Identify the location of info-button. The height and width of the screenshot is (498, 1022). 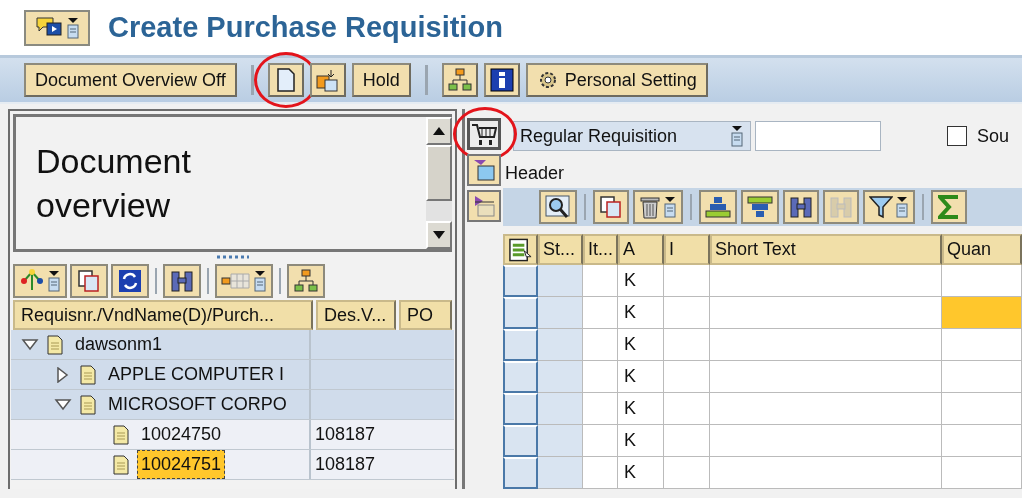
(501, 80).